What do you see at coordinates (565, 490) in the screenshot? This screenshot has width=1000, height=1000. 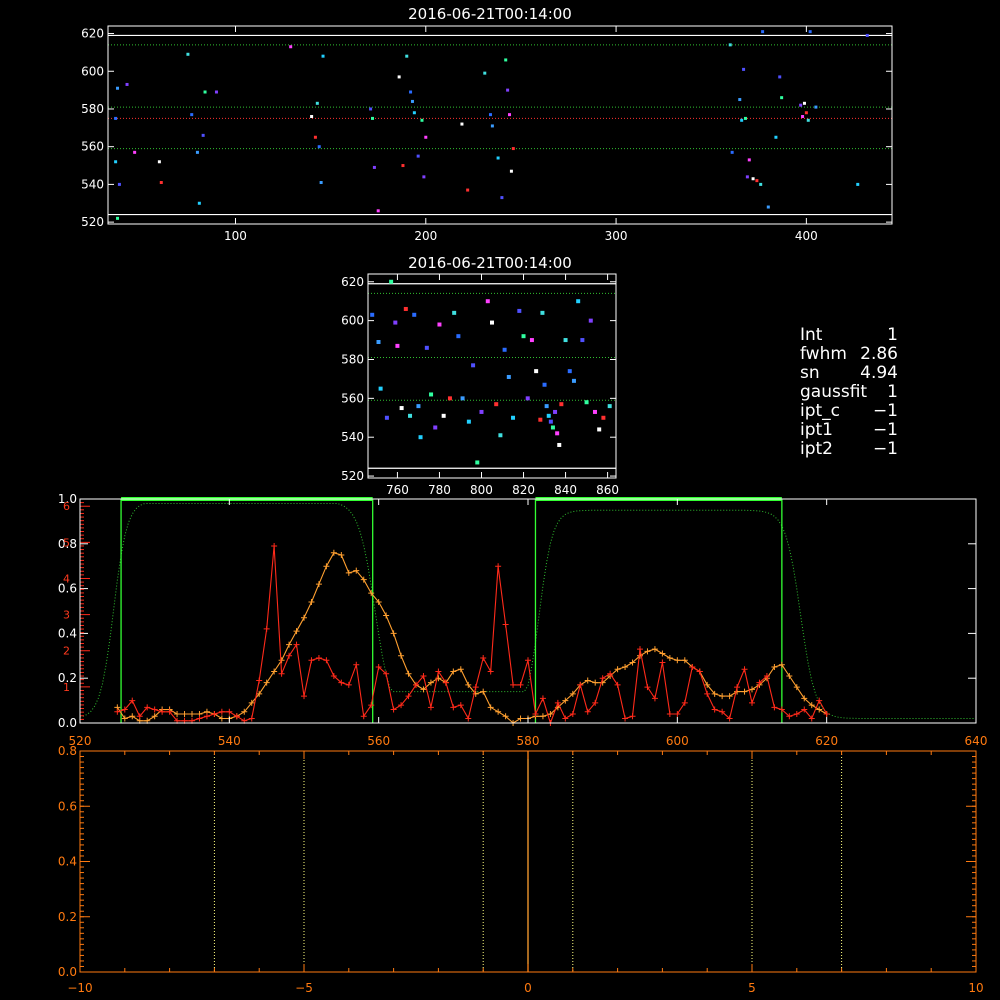 I see `x-tick-label: 840` at bounding box center [565, 490].